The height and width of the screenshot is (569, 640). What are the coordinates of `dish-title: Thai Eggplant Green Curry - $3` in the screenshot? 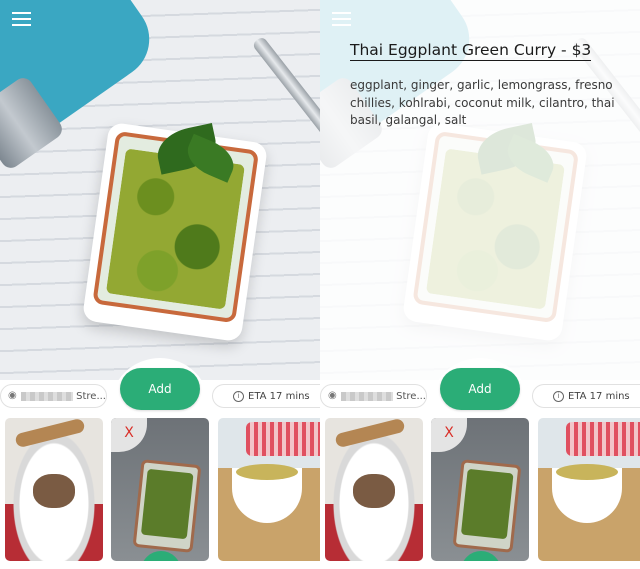 It's located at (471, 51).